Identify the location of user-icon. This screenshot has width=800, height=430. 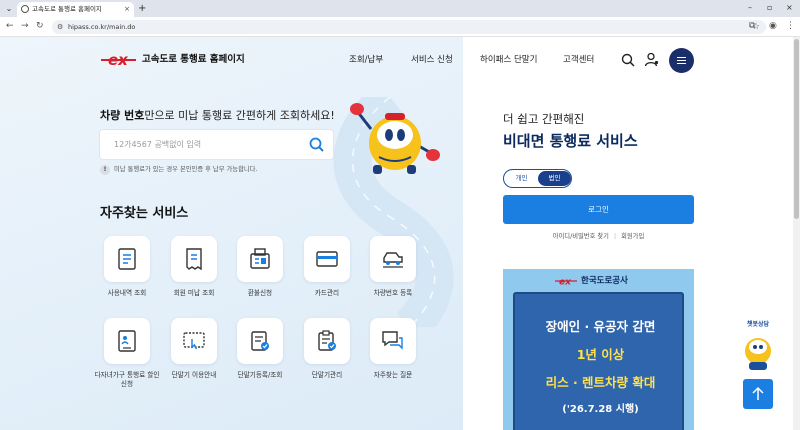
(651, 59).